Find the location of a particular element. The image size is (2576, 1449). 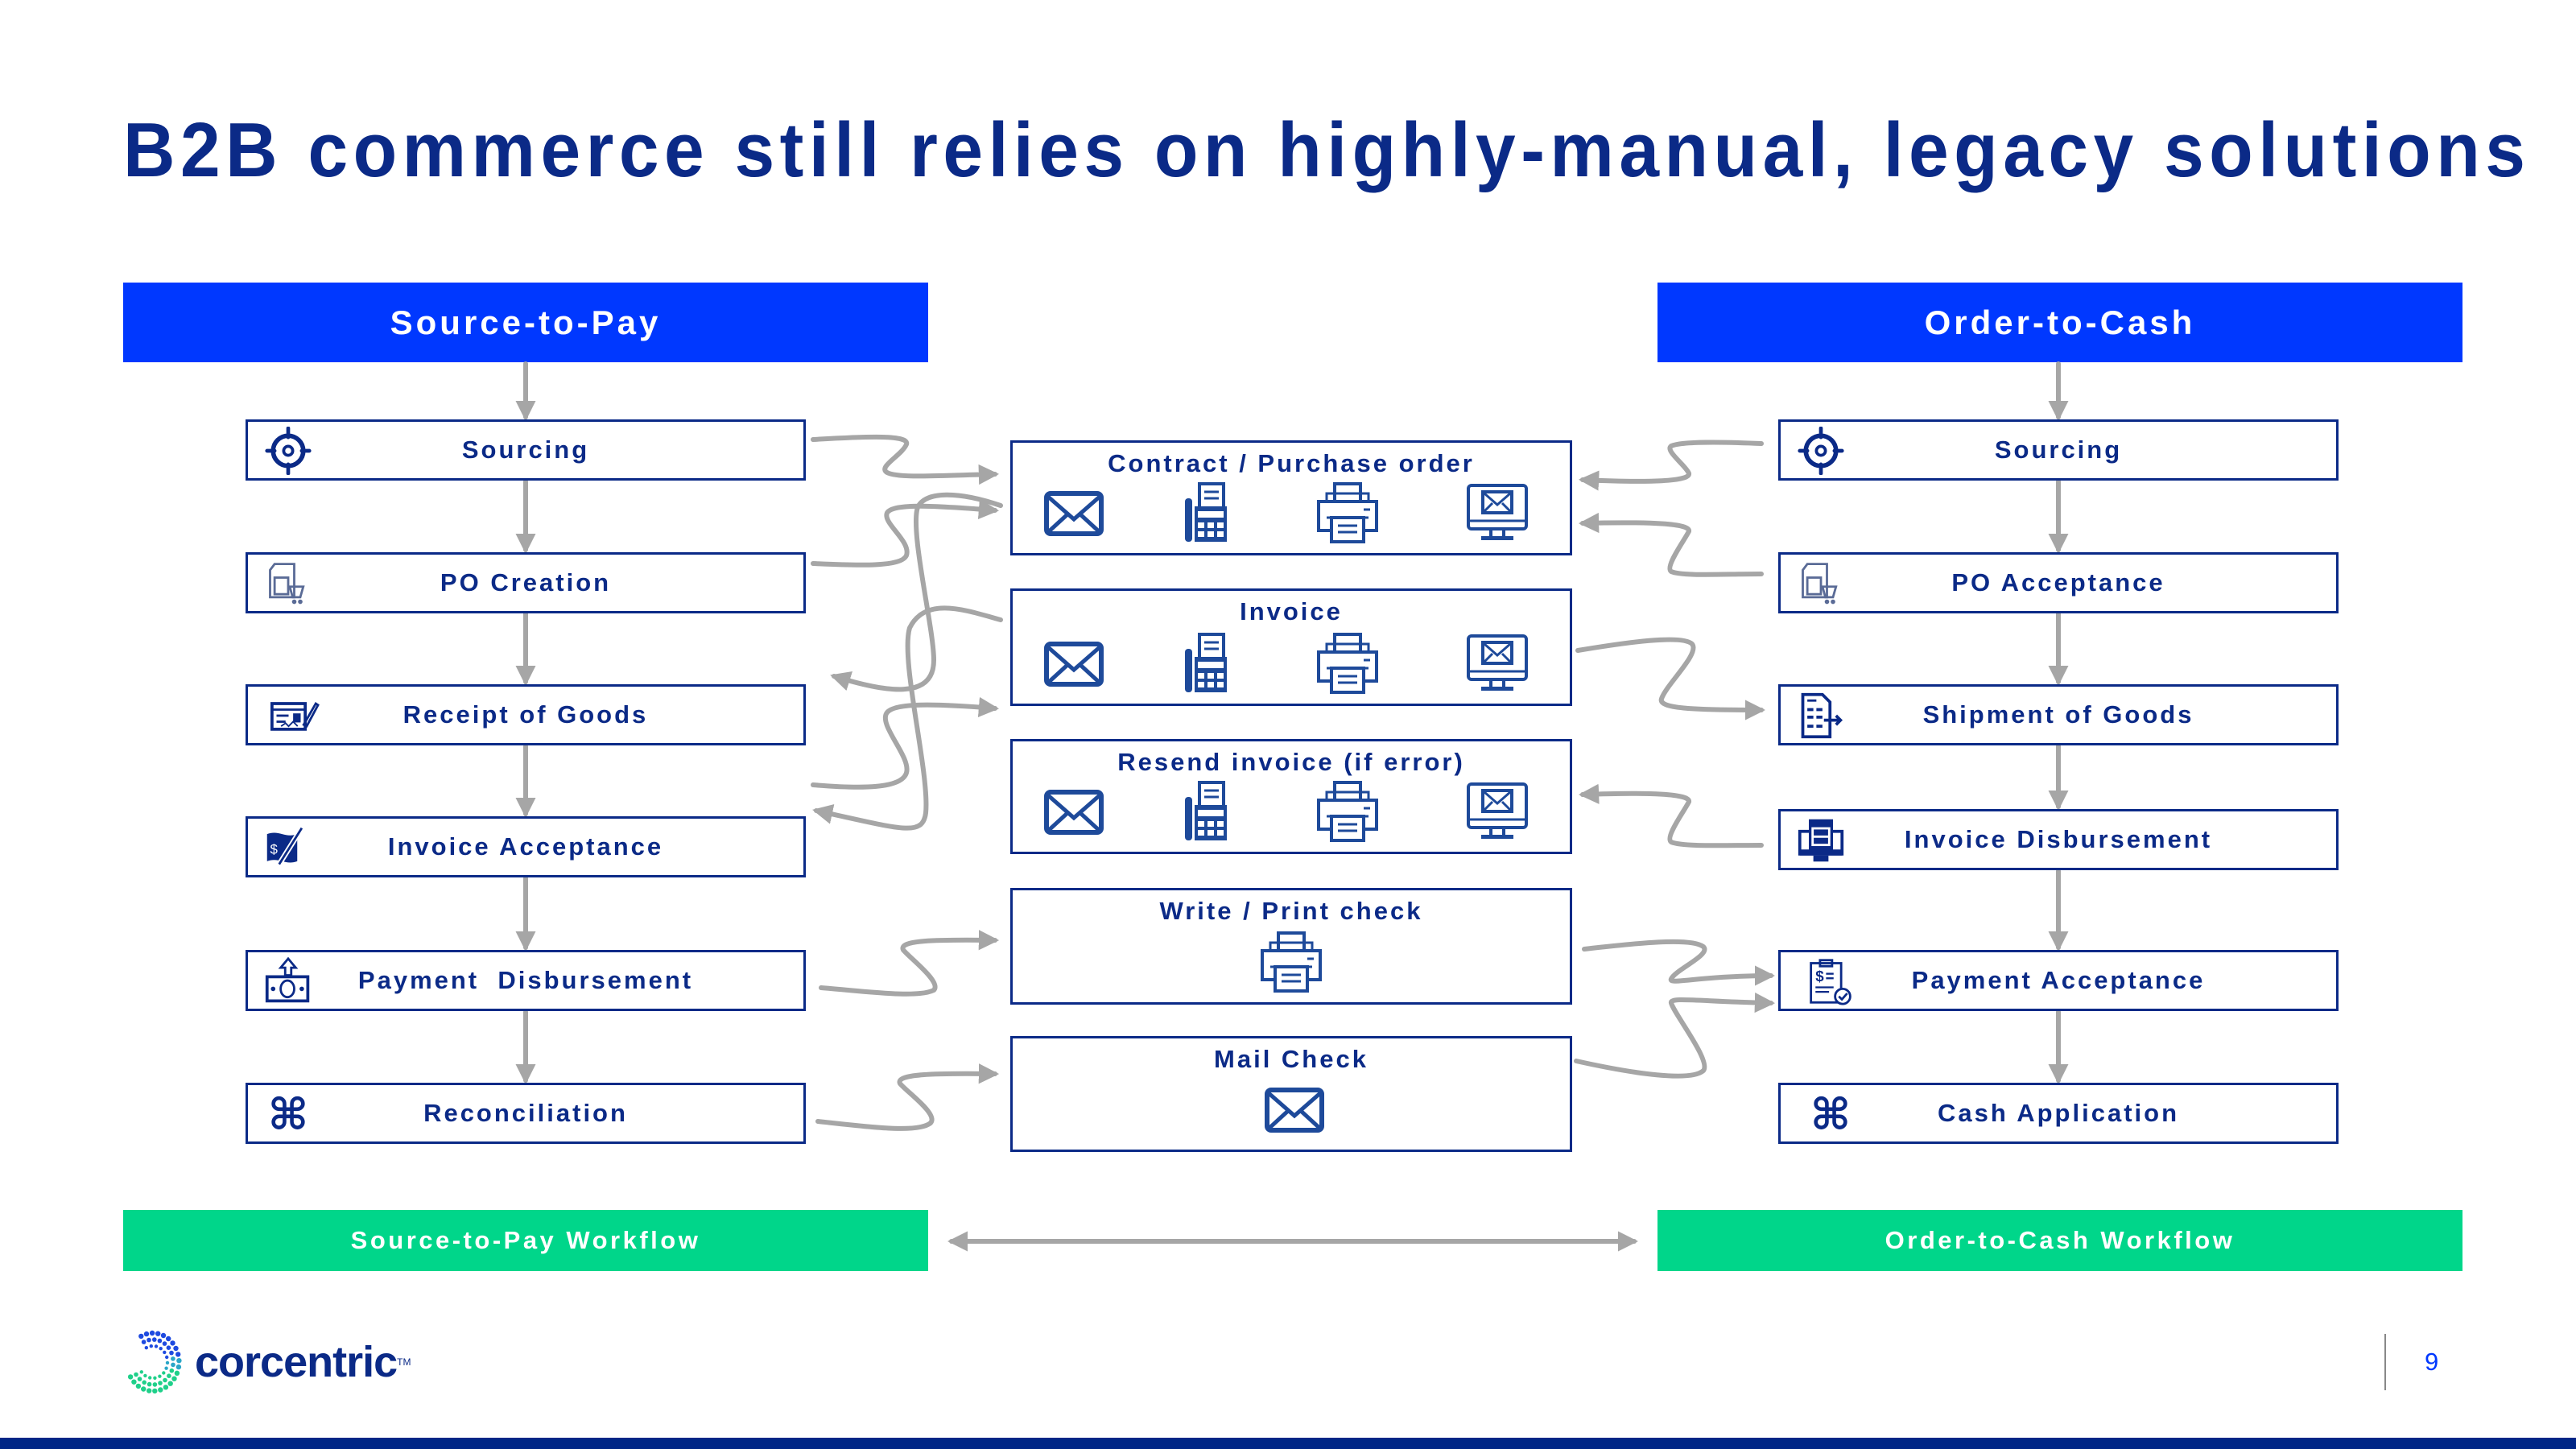

channel-invoice: Invoice is located at coordinates (1291, 647).